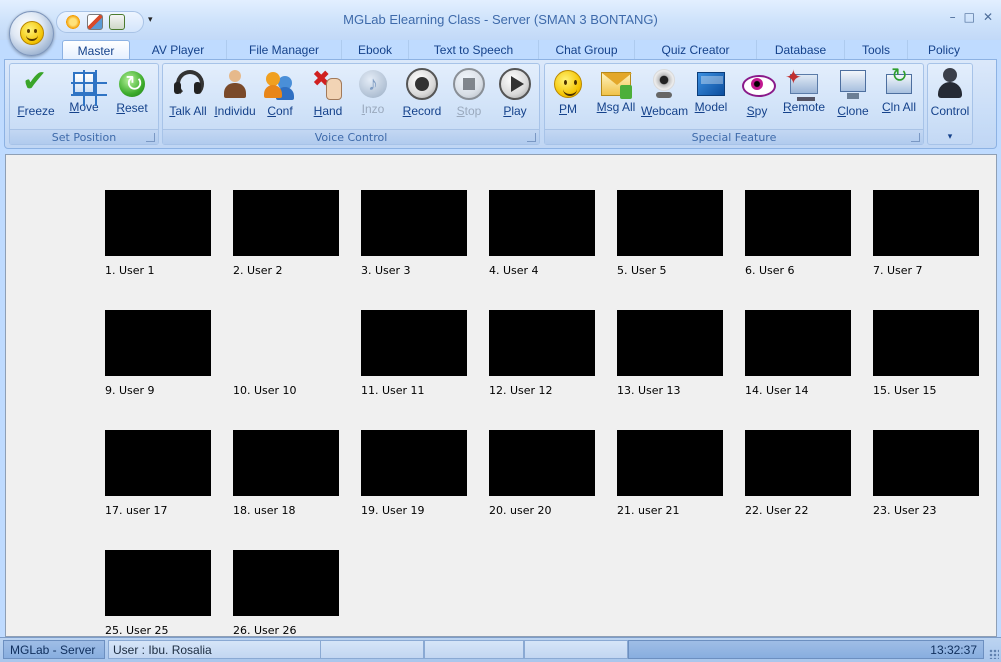 The image size is (1001, 662). I want to click on client-tile: 20. user 20, so click(542, 473).